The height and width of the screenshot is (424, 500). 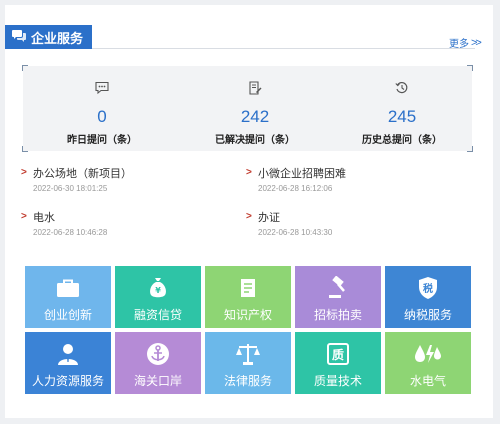 I want to click on stat-yesterday: 0 昨日提问（条）, so click(x=102, y=108).